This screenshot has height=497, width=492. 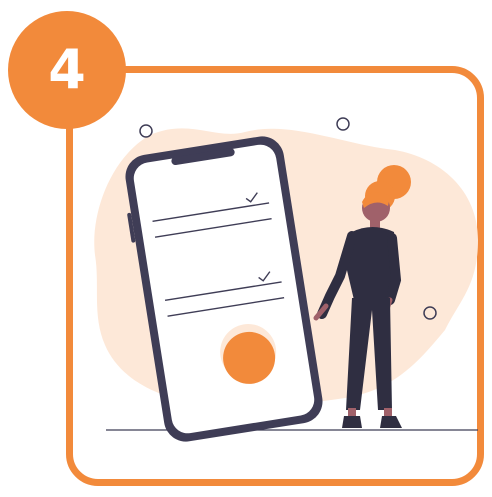 I want to click on step-badge: 4, so click(x=67, y=70).